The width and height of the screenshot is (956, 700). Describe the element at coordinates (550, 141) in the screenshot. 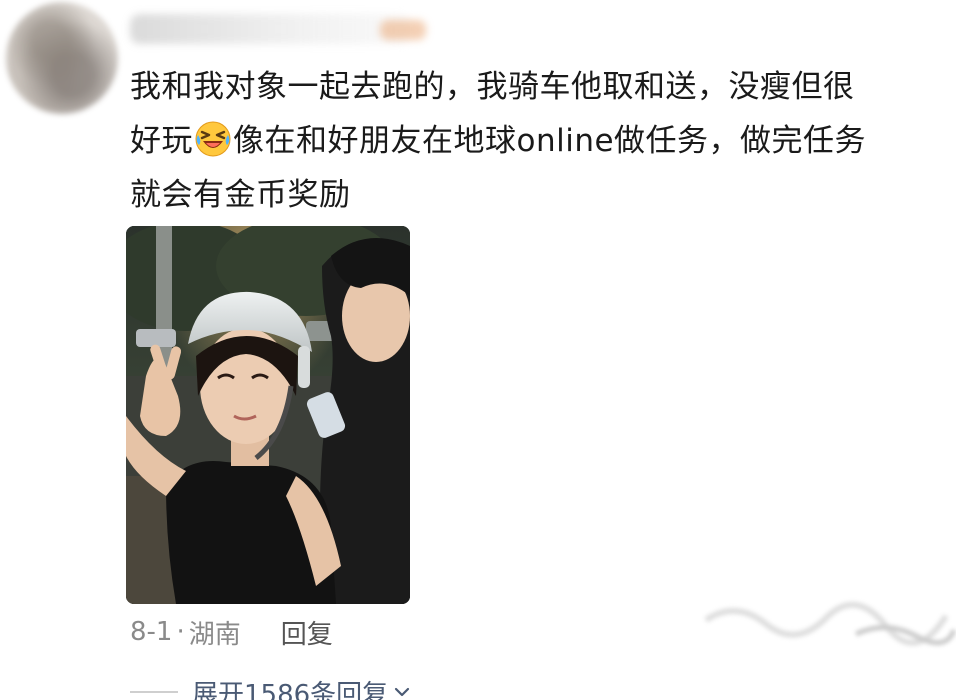

I see `comment-line-2-end: 像在和好朋友在地球online做任务，做完任务` at that location.